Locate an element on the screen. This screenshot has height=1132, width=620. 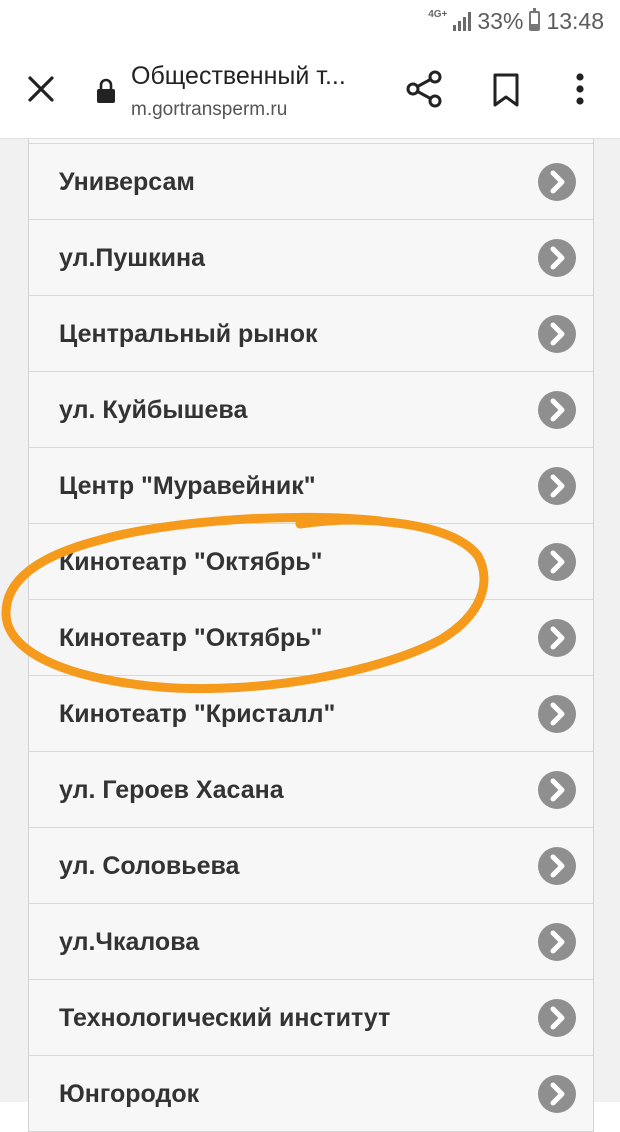
share-icon is located at coordinates (424, 89).